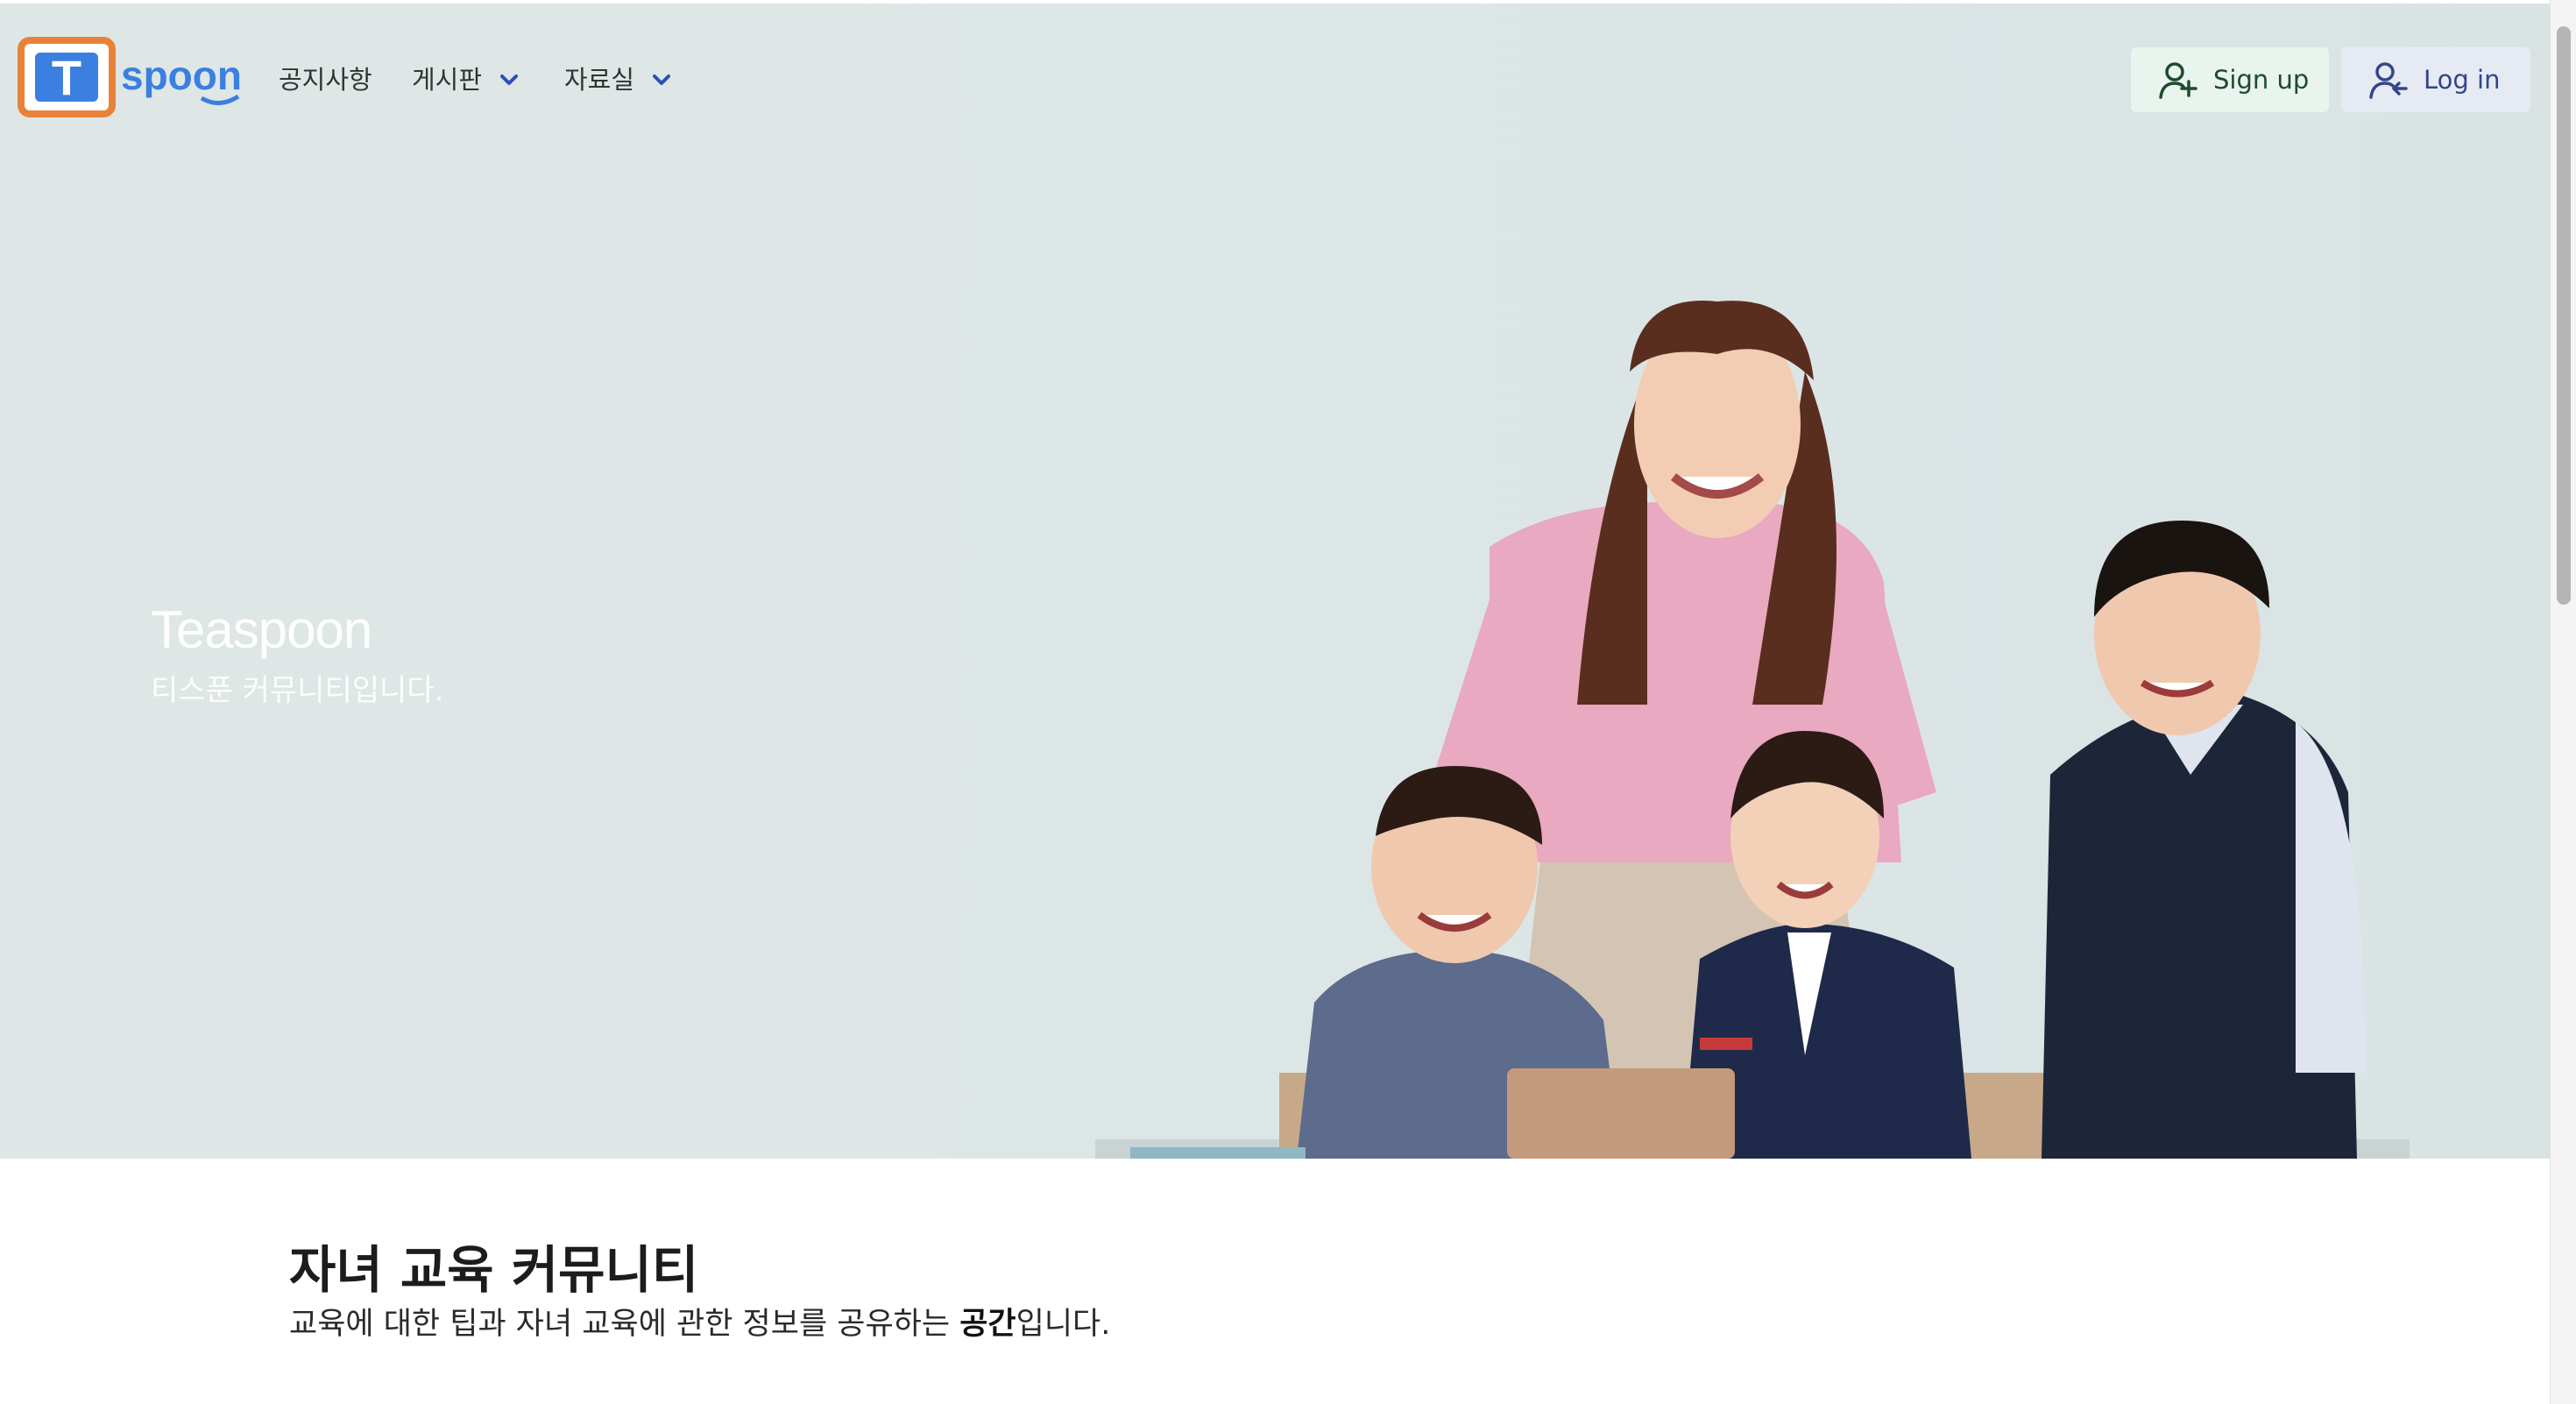 This screenshot has width=2576, height=1404. I want to click on scrollbar-thumb, so click(2564, 315).